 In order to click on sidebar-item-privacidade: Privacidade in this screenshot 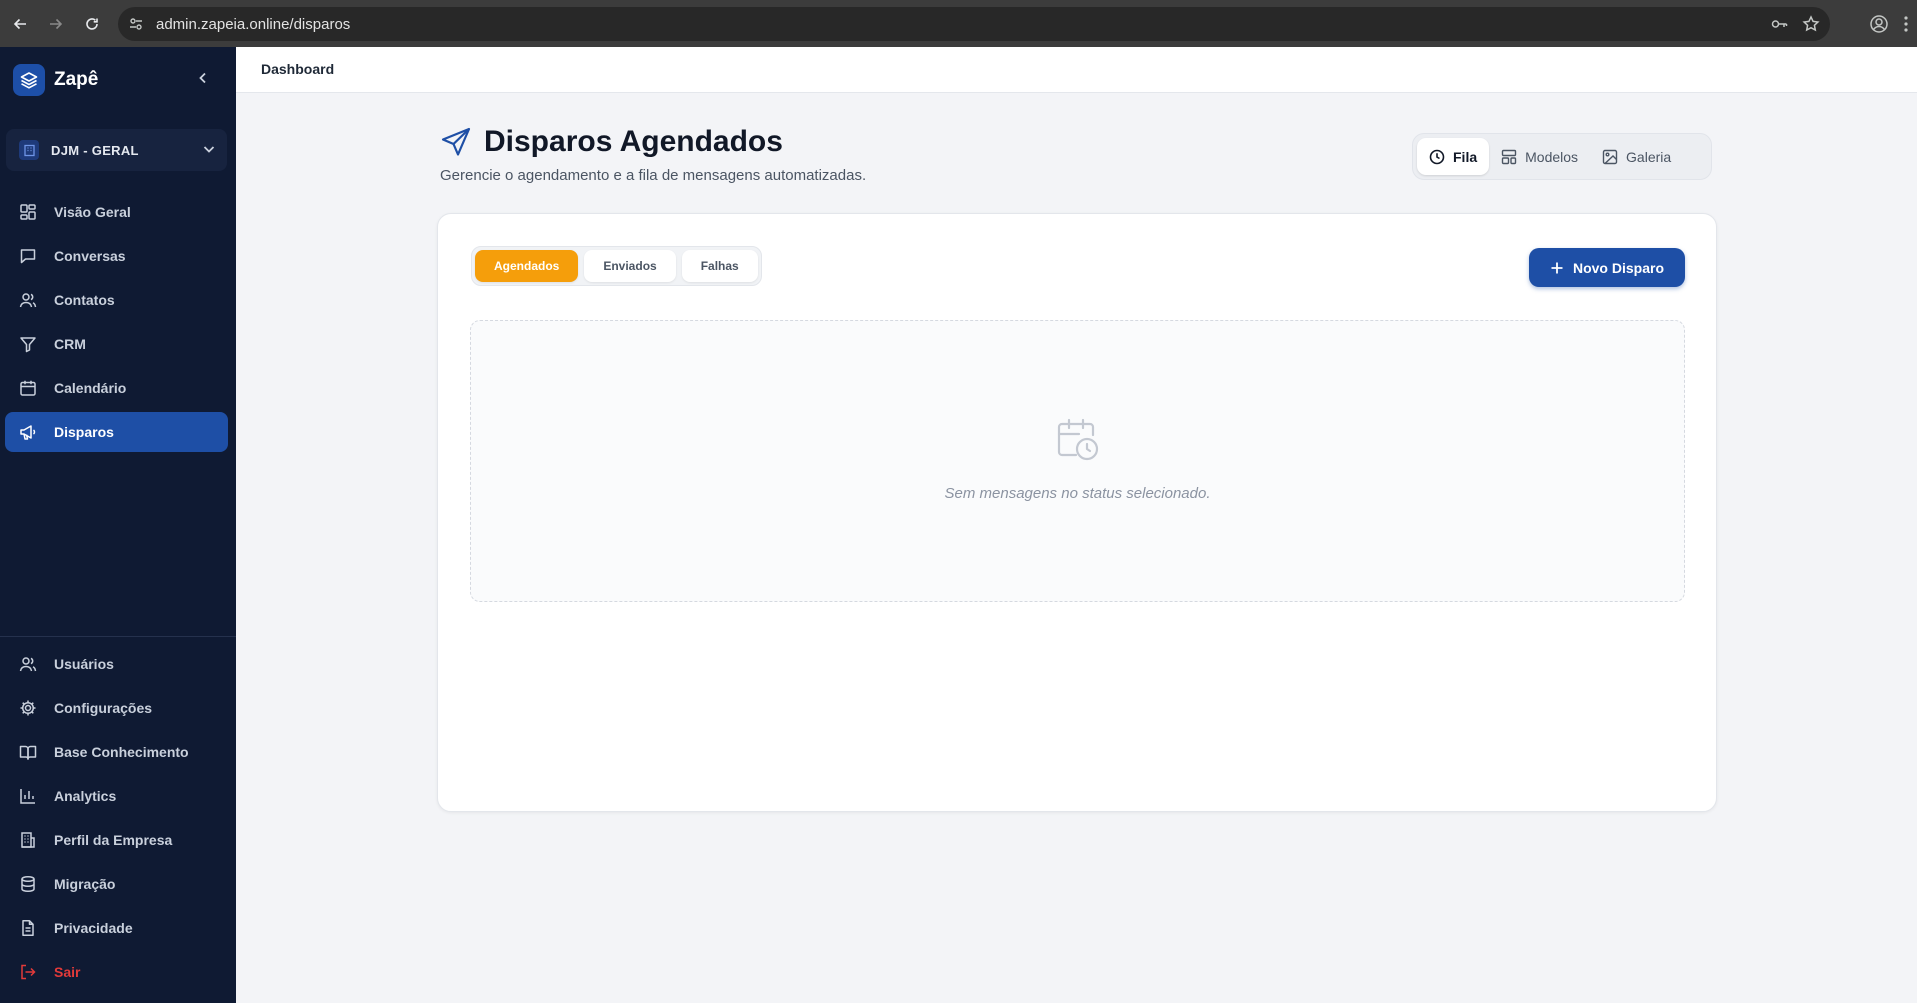, I will do `click(116, 928)`.